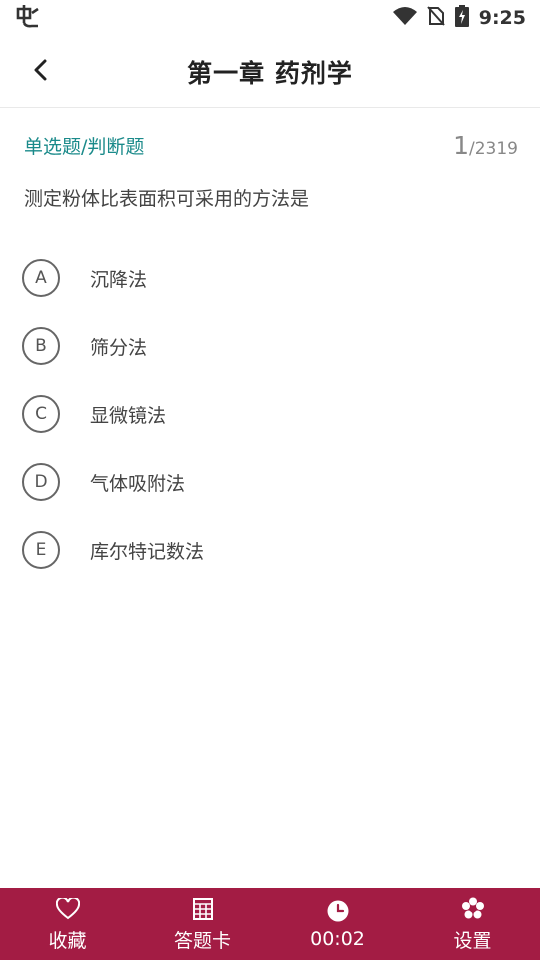 The height and width of the screenshot is (960, 540). Describe the element at coordinates (404, 18) in the screenshot. I see `wifi-icon` at that location.